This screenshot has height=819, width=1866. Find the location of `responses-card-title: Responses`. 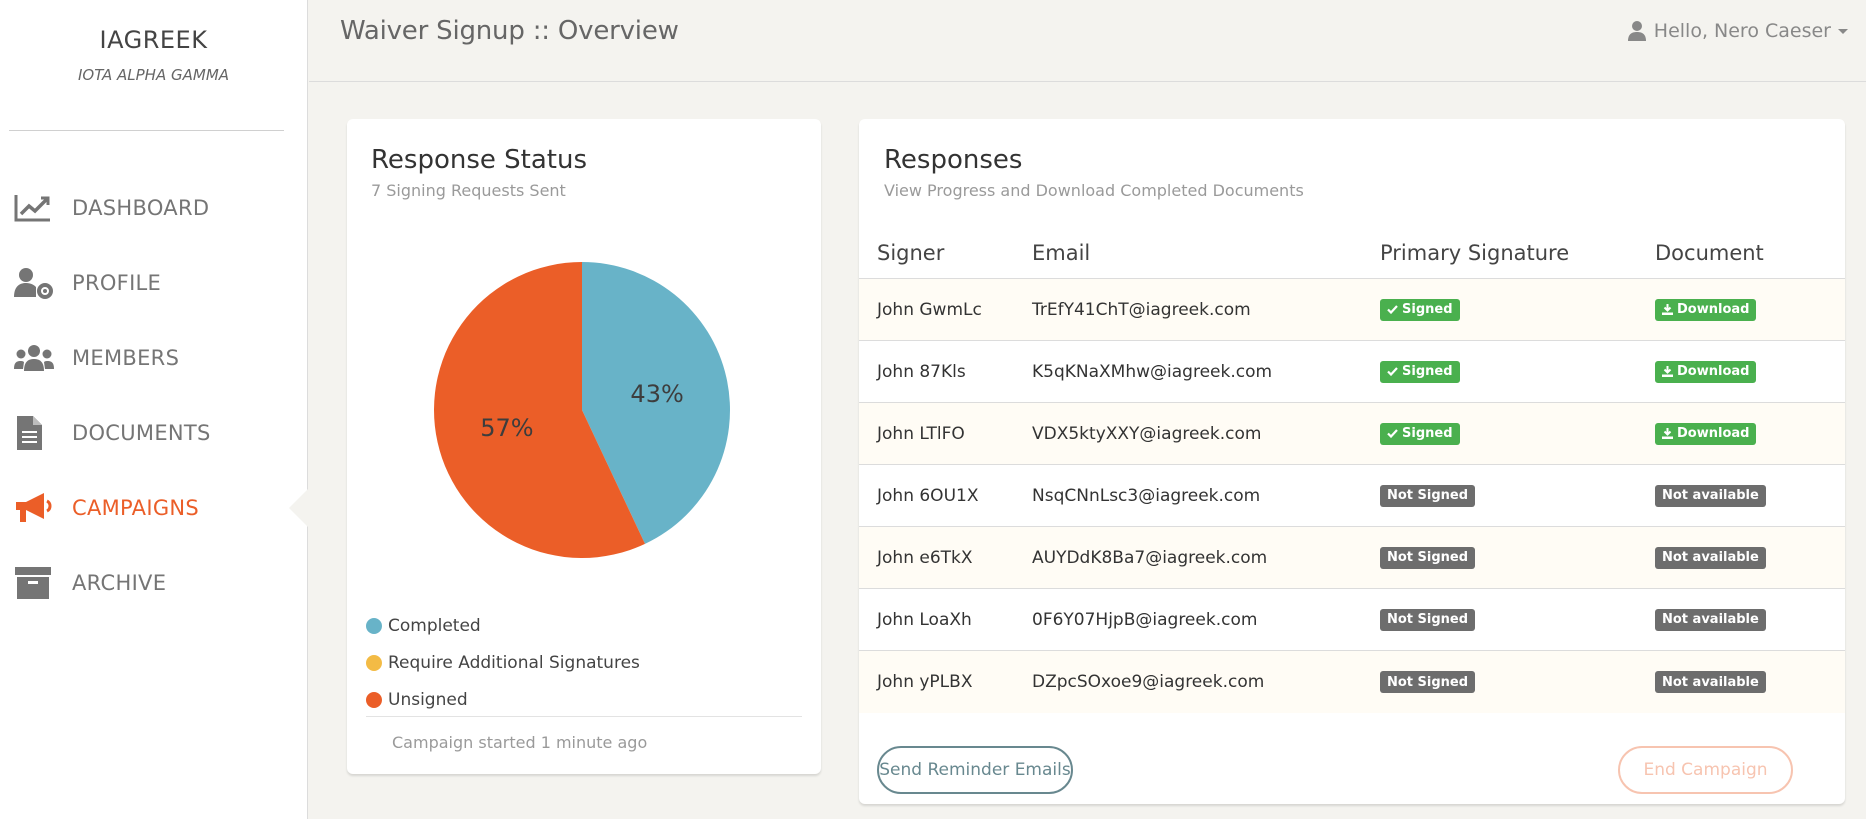

responses-card-title: Responses is located at coordinates (953, 160).